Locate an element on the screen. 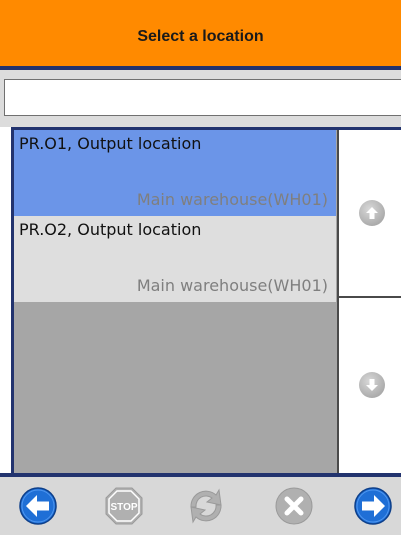  title-bar: Select a location is located at coordinates (200, 33).